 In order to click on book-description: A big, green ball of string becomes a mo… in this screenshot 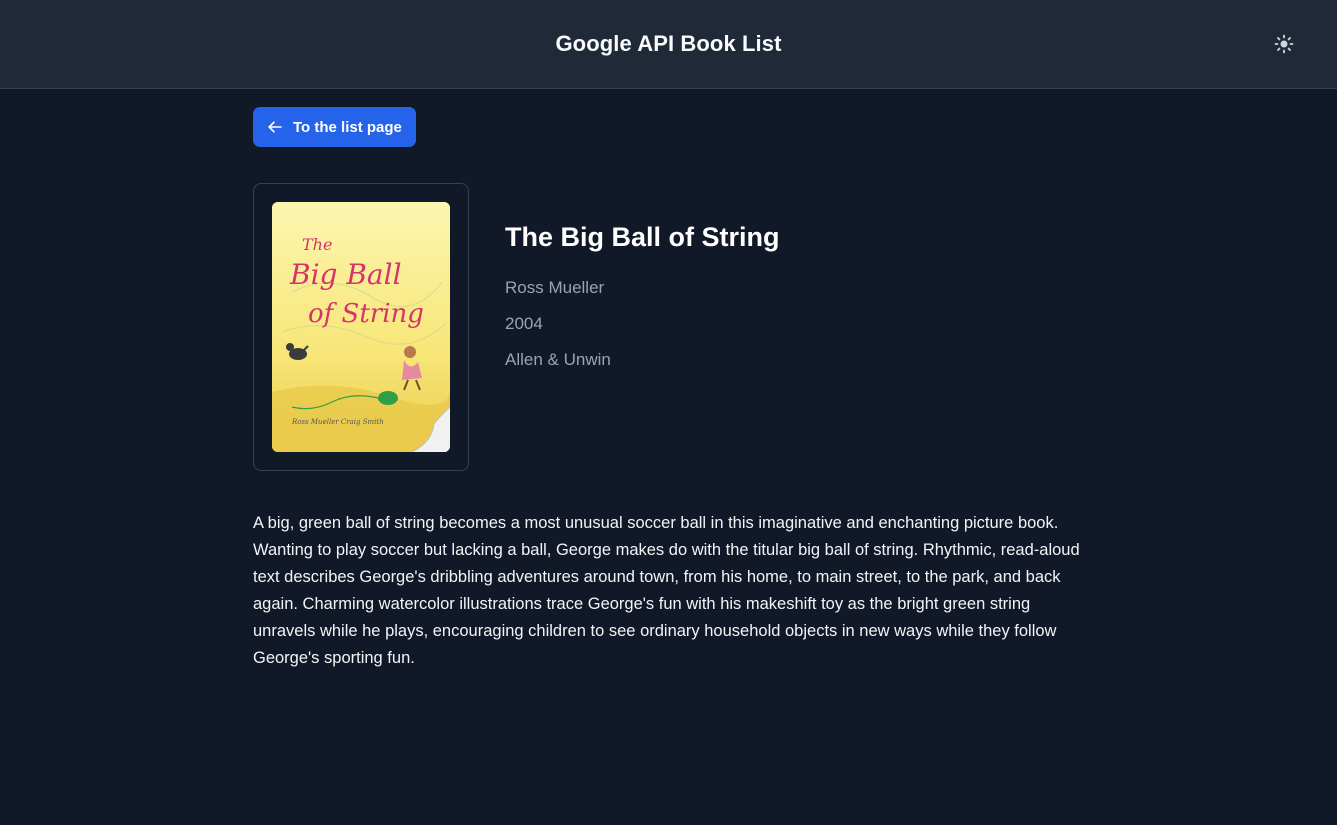, I will do `click(666, 590)`.